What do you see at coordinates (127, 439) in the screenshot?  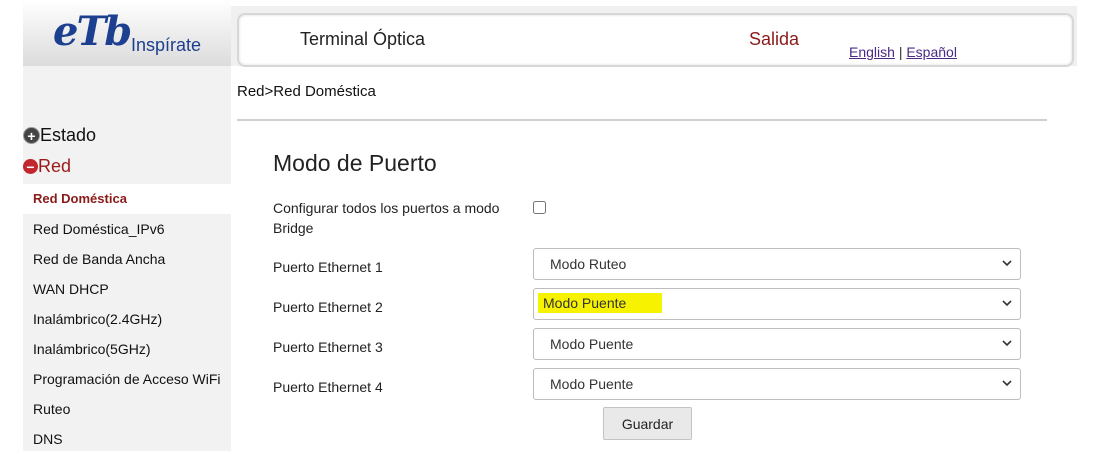 I see `sidebar-item-dns: DNS` at bounding box center [127, 439].